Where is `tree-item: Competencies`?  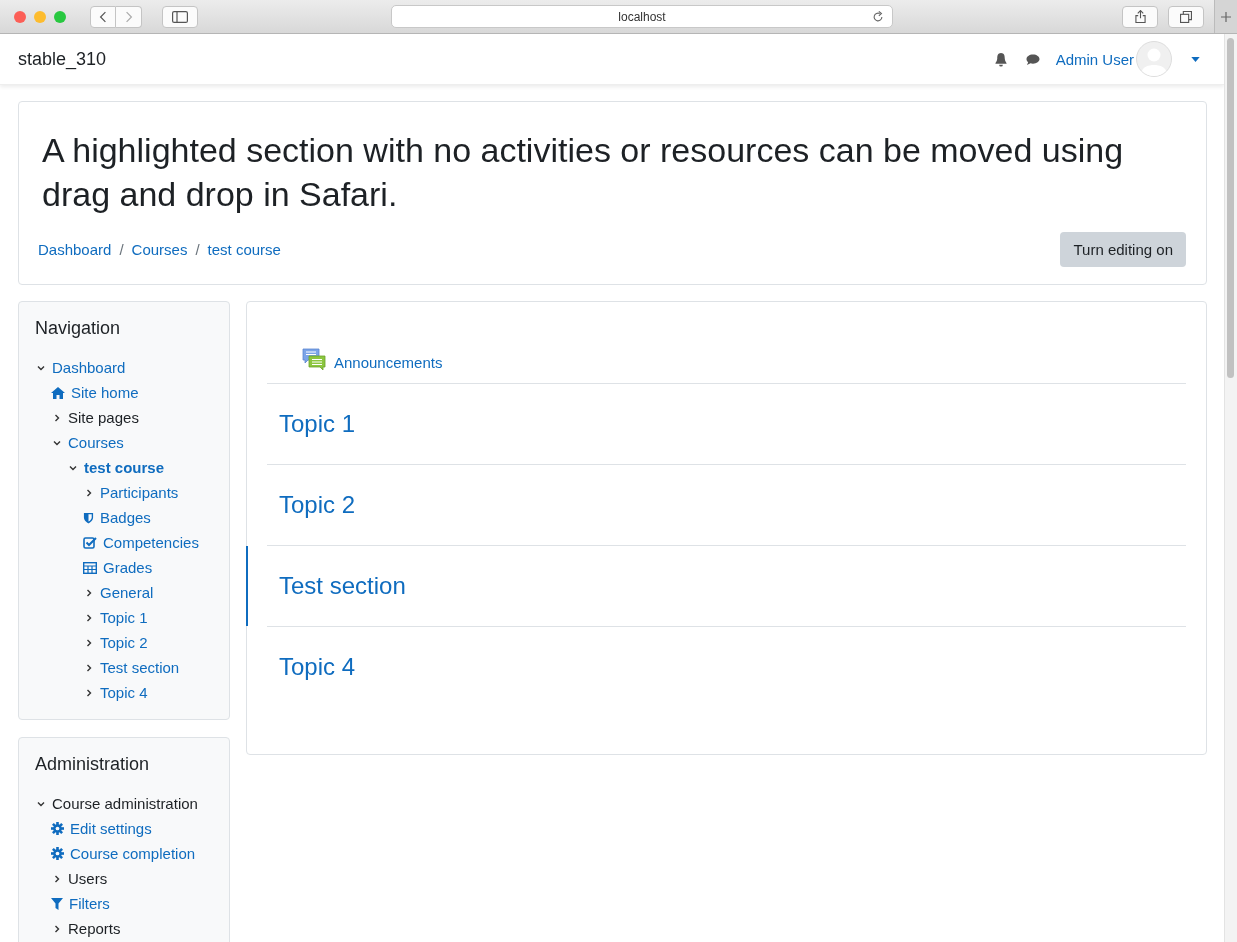
tree-item: Competencies is located at coordinates (151, 542).